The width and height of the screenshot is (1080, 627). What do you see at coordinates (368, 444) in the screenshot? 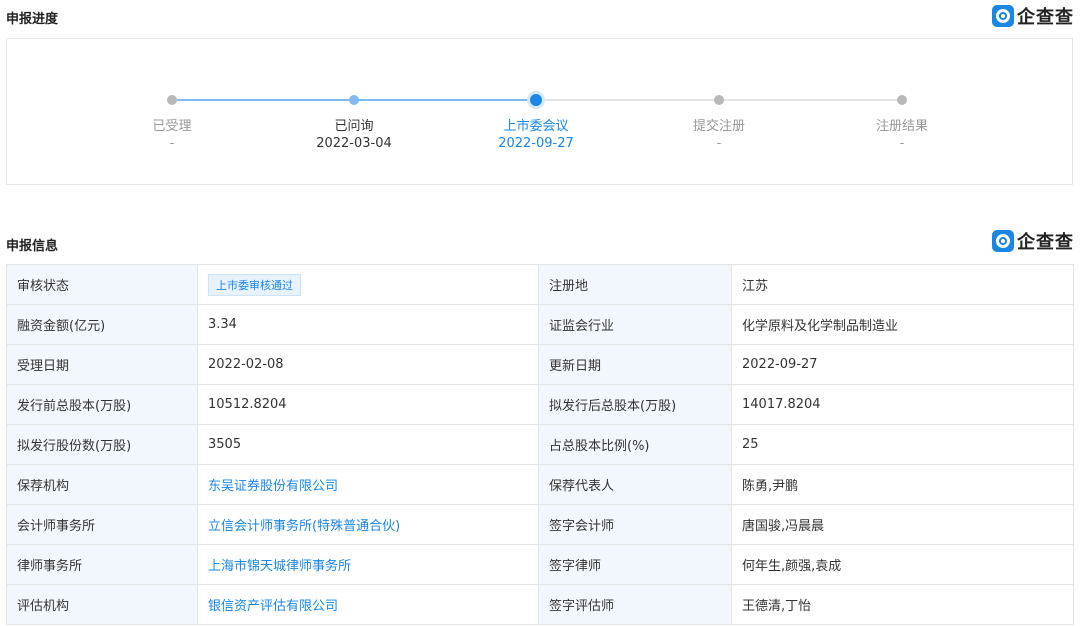
I see `value-cell: 3505` at bounding box center [368, 444].